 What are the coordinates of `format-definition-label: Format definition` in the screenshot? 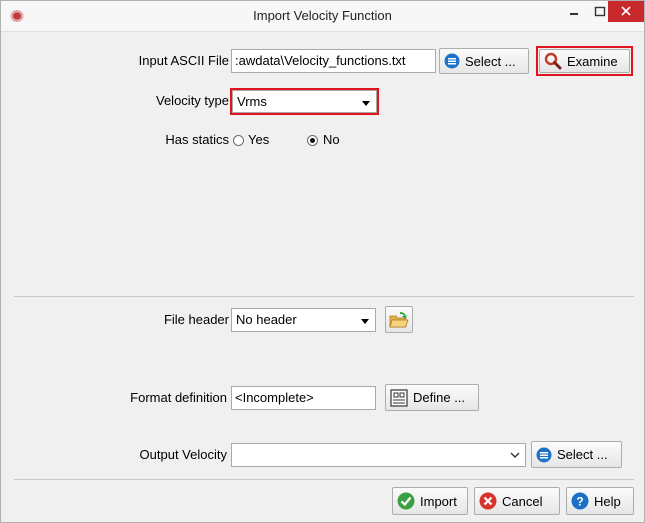 It's located at (178, 397).